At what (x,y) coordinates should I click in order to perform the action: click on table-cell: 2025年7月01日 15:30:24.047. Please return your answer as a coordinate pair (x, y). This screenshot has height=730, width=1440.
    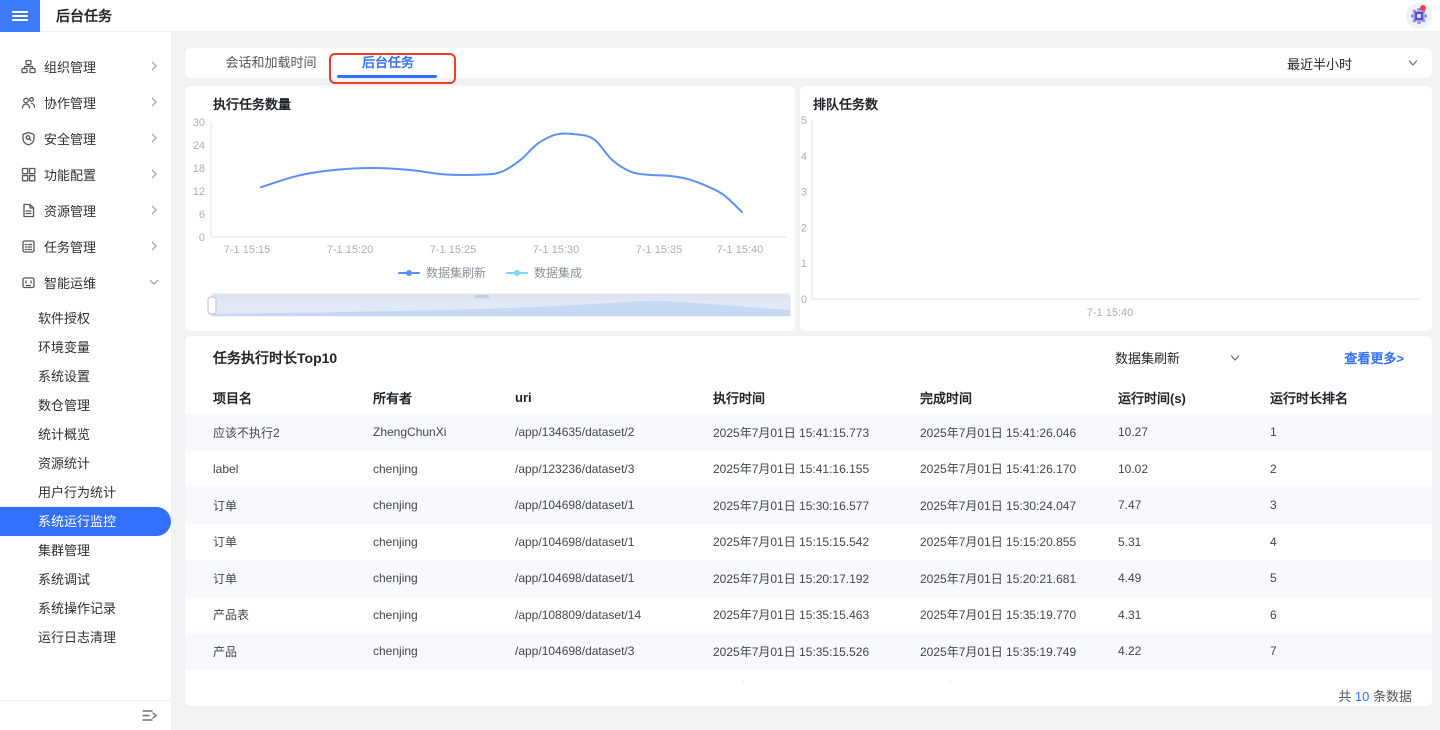
    Looking at the image, I should click on (998, 505).